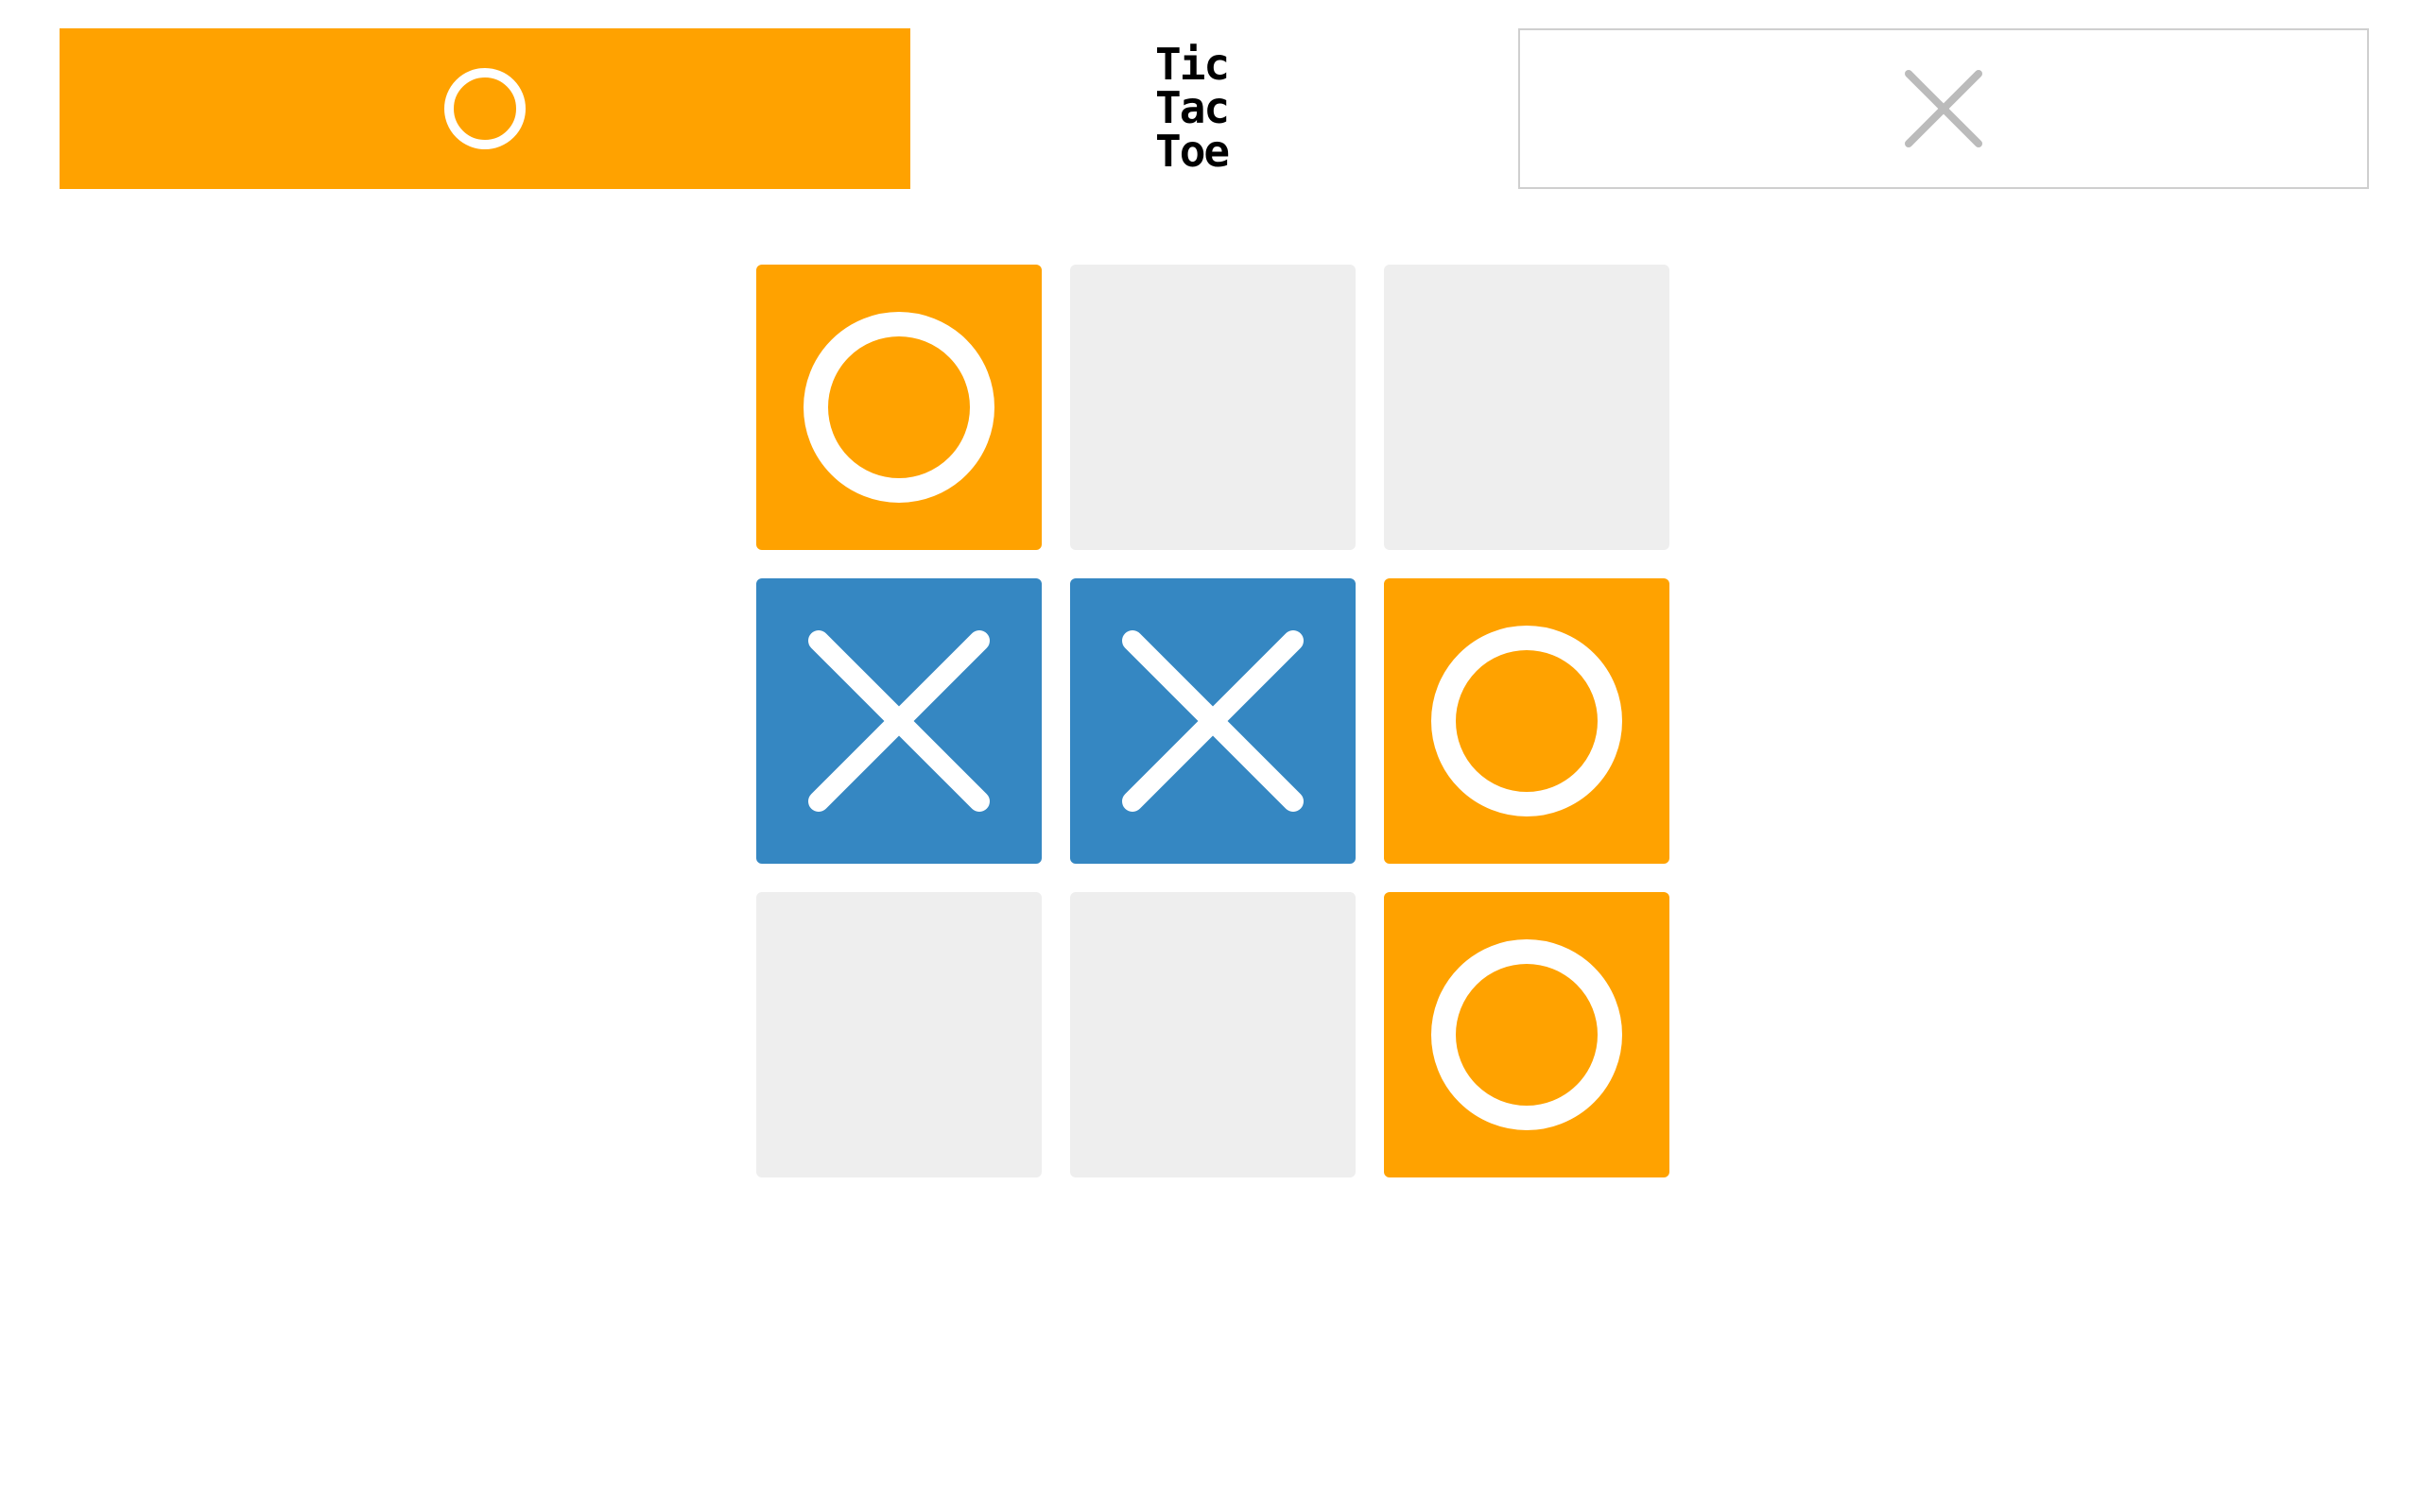 The image size is (2420, 1512). I want to click on board-cell-r1-c1, so click(899, 407).